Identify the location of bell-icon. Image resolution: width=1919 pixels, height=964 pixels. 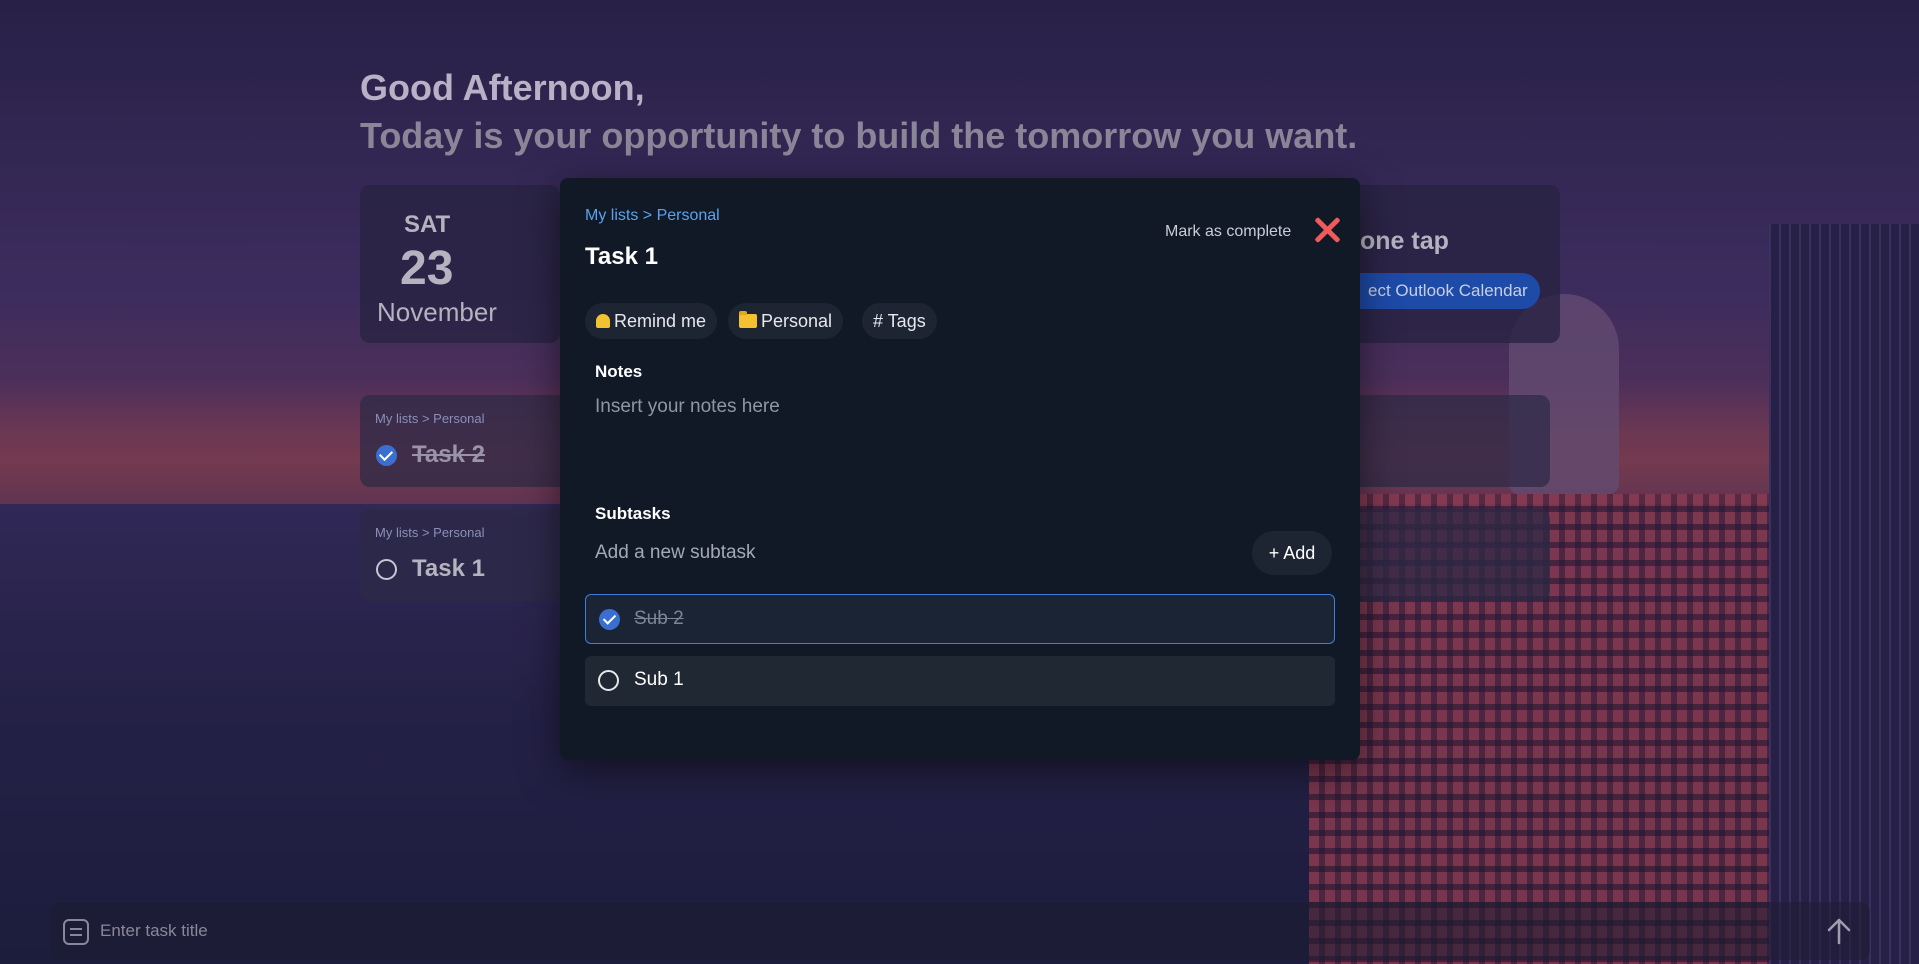
(603, 321).